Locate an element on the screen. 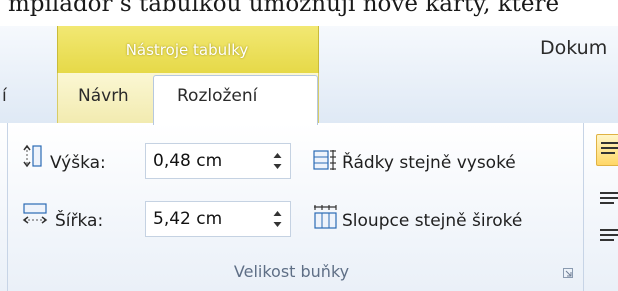 Image resolution: width=618 pixels, height=291 pixels. group-title-cell-size: Velikost buňky is located at coordinates (291, 271).